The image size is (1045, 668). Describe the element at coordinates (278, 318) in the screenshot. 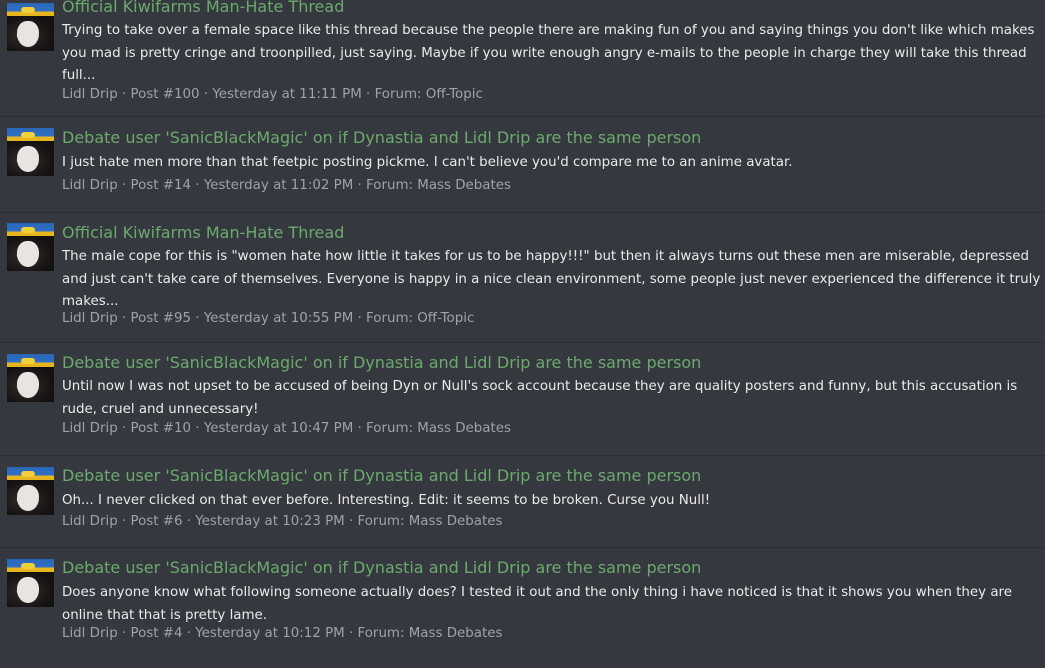

I see `post-timestamp: Yesterday at 10:55 PM` at that location.